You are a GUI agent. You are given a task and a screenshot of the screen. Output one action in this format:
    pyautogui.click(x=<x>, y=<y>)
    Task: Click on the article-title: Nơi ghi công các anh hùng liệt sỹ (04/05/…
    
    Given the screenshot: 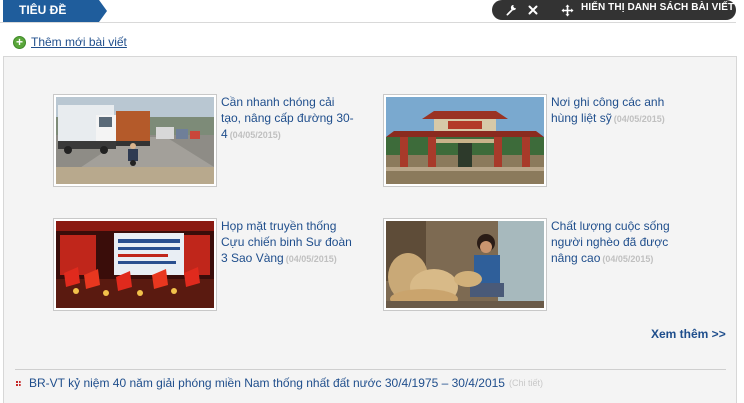 What is the action you would take?
    pyautogui.click(x=618, y=110)
    